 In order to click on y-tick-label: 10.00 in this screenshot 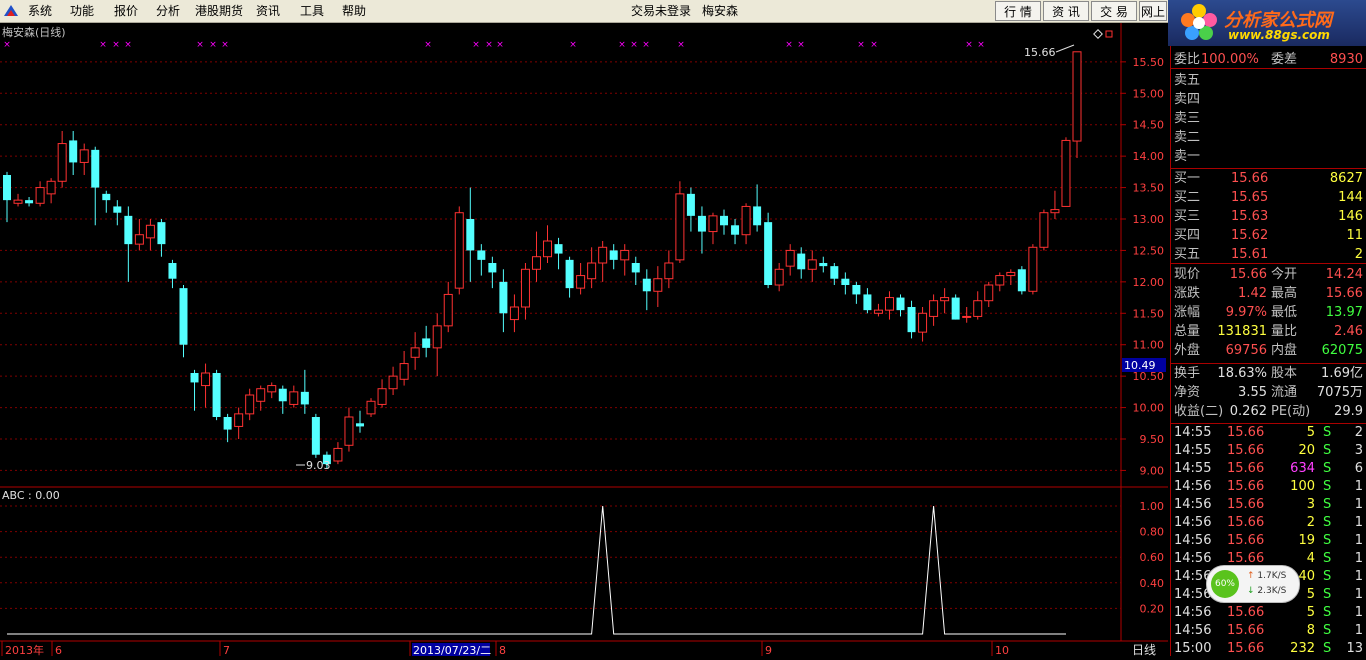, I will do `click(1149, 408)`.